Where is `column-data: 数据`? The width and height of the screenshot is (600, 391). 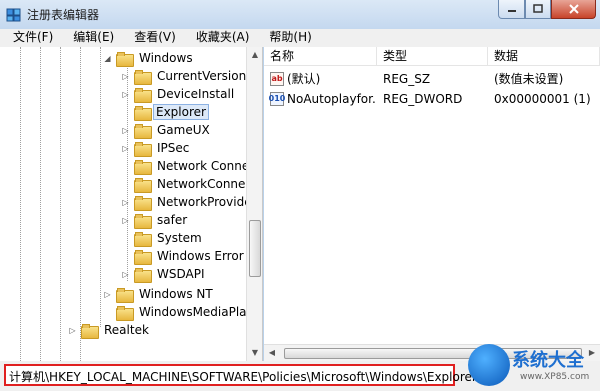 column-data: 数据 is located at coordinates (544, 56).